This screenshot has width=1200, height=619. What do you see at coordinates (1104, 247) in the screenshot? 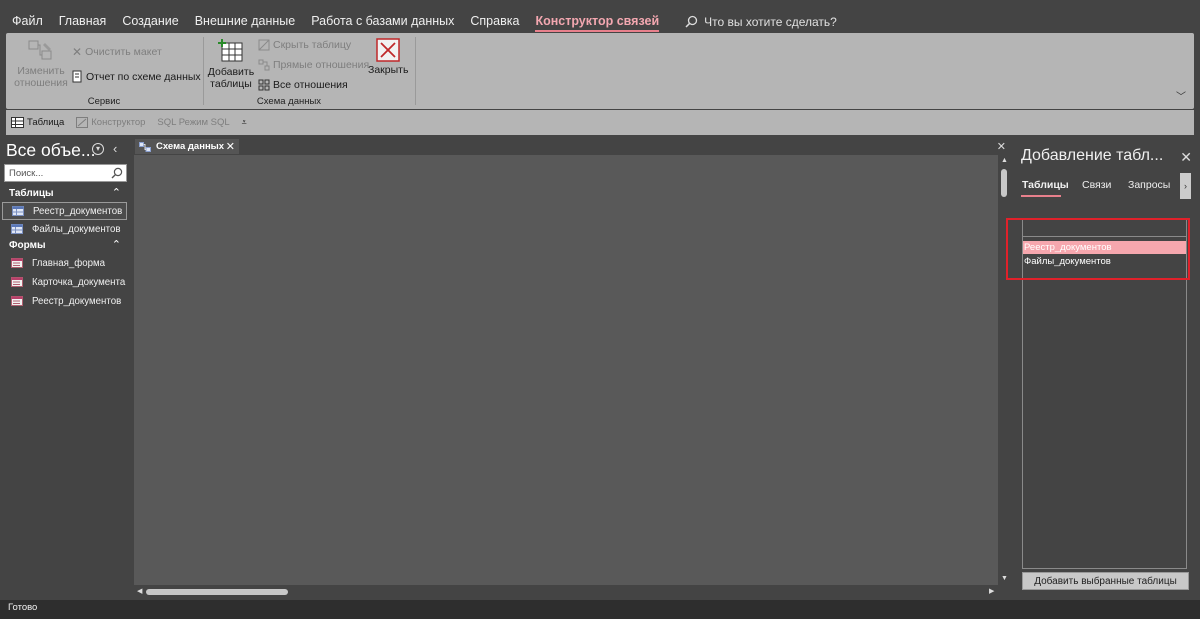
I see `list-item: Реестр_документов` at bounding box center [1104, 247].